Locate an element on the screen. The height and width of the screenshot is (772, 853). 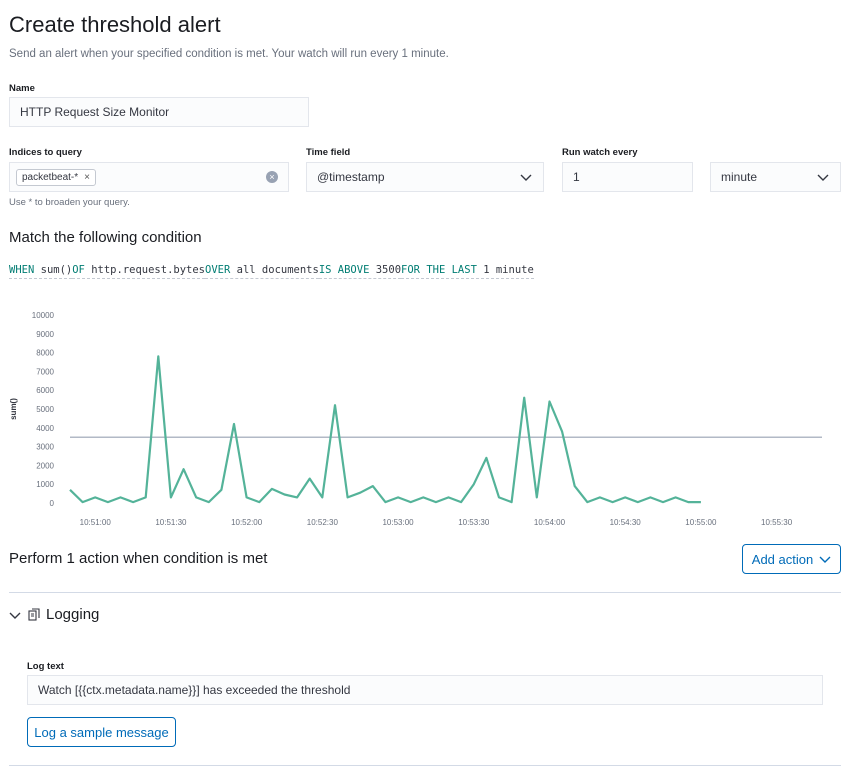
page-title: Create threshold alert is located at coordinates (115, 24).